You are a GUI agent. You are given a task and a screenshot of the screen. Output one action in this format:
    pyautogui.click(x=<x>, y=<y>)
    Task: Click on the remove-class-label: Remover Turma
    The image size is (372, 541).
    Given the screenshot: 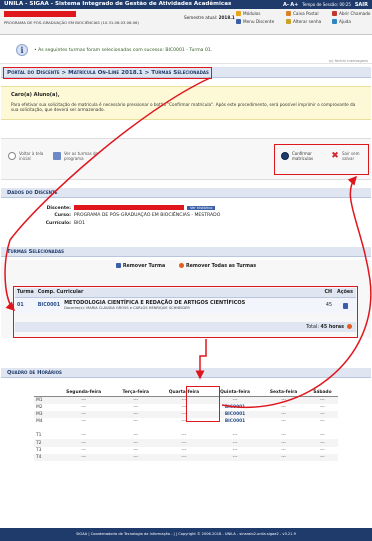 What is the action you would take?
    pyautogui.click(x=144, y=266)
    